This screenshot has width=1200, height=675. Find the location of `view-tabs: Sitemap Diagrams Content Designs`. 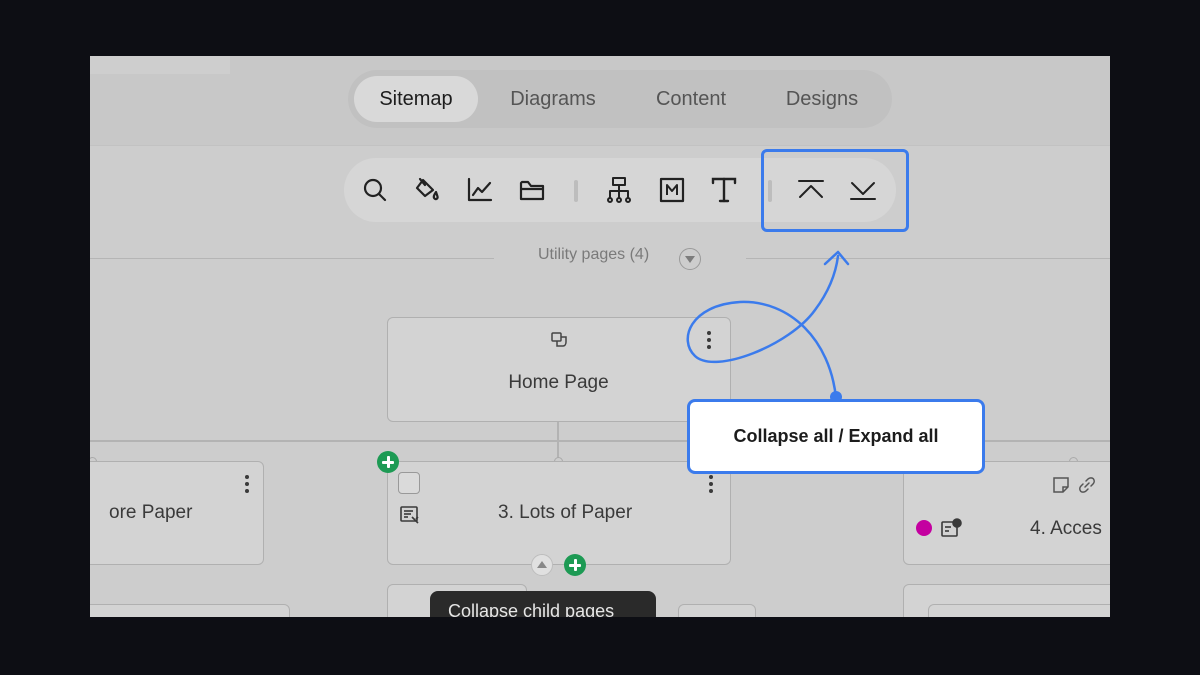

view-tabs: Sitemap Diagrams Content Designs is located at coordinates (620, 99).